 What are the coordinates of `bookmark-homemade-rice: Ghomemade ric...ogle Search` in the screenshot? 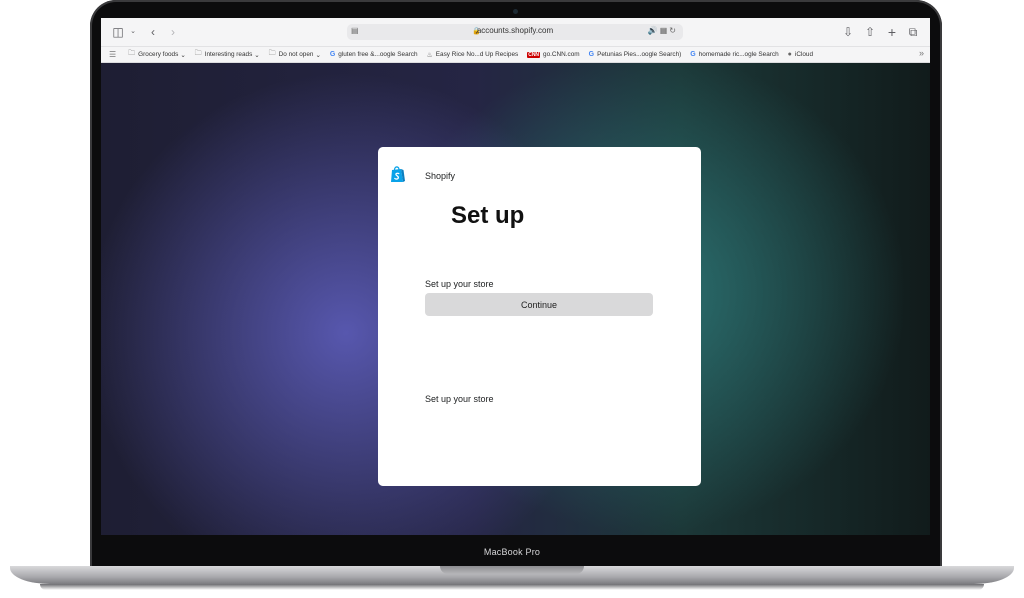 It's located at (734, 54).